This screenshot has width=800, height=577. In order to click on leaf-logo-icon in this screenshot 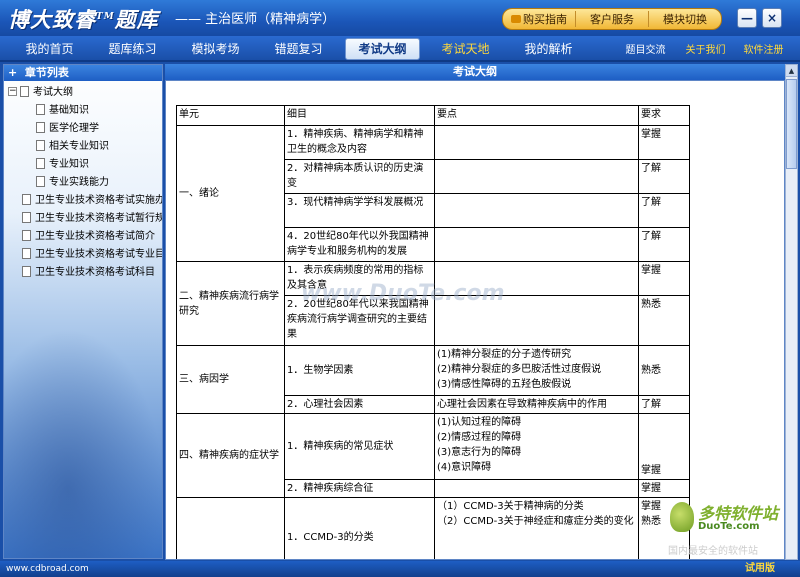, I will do `click(682, 517)`.